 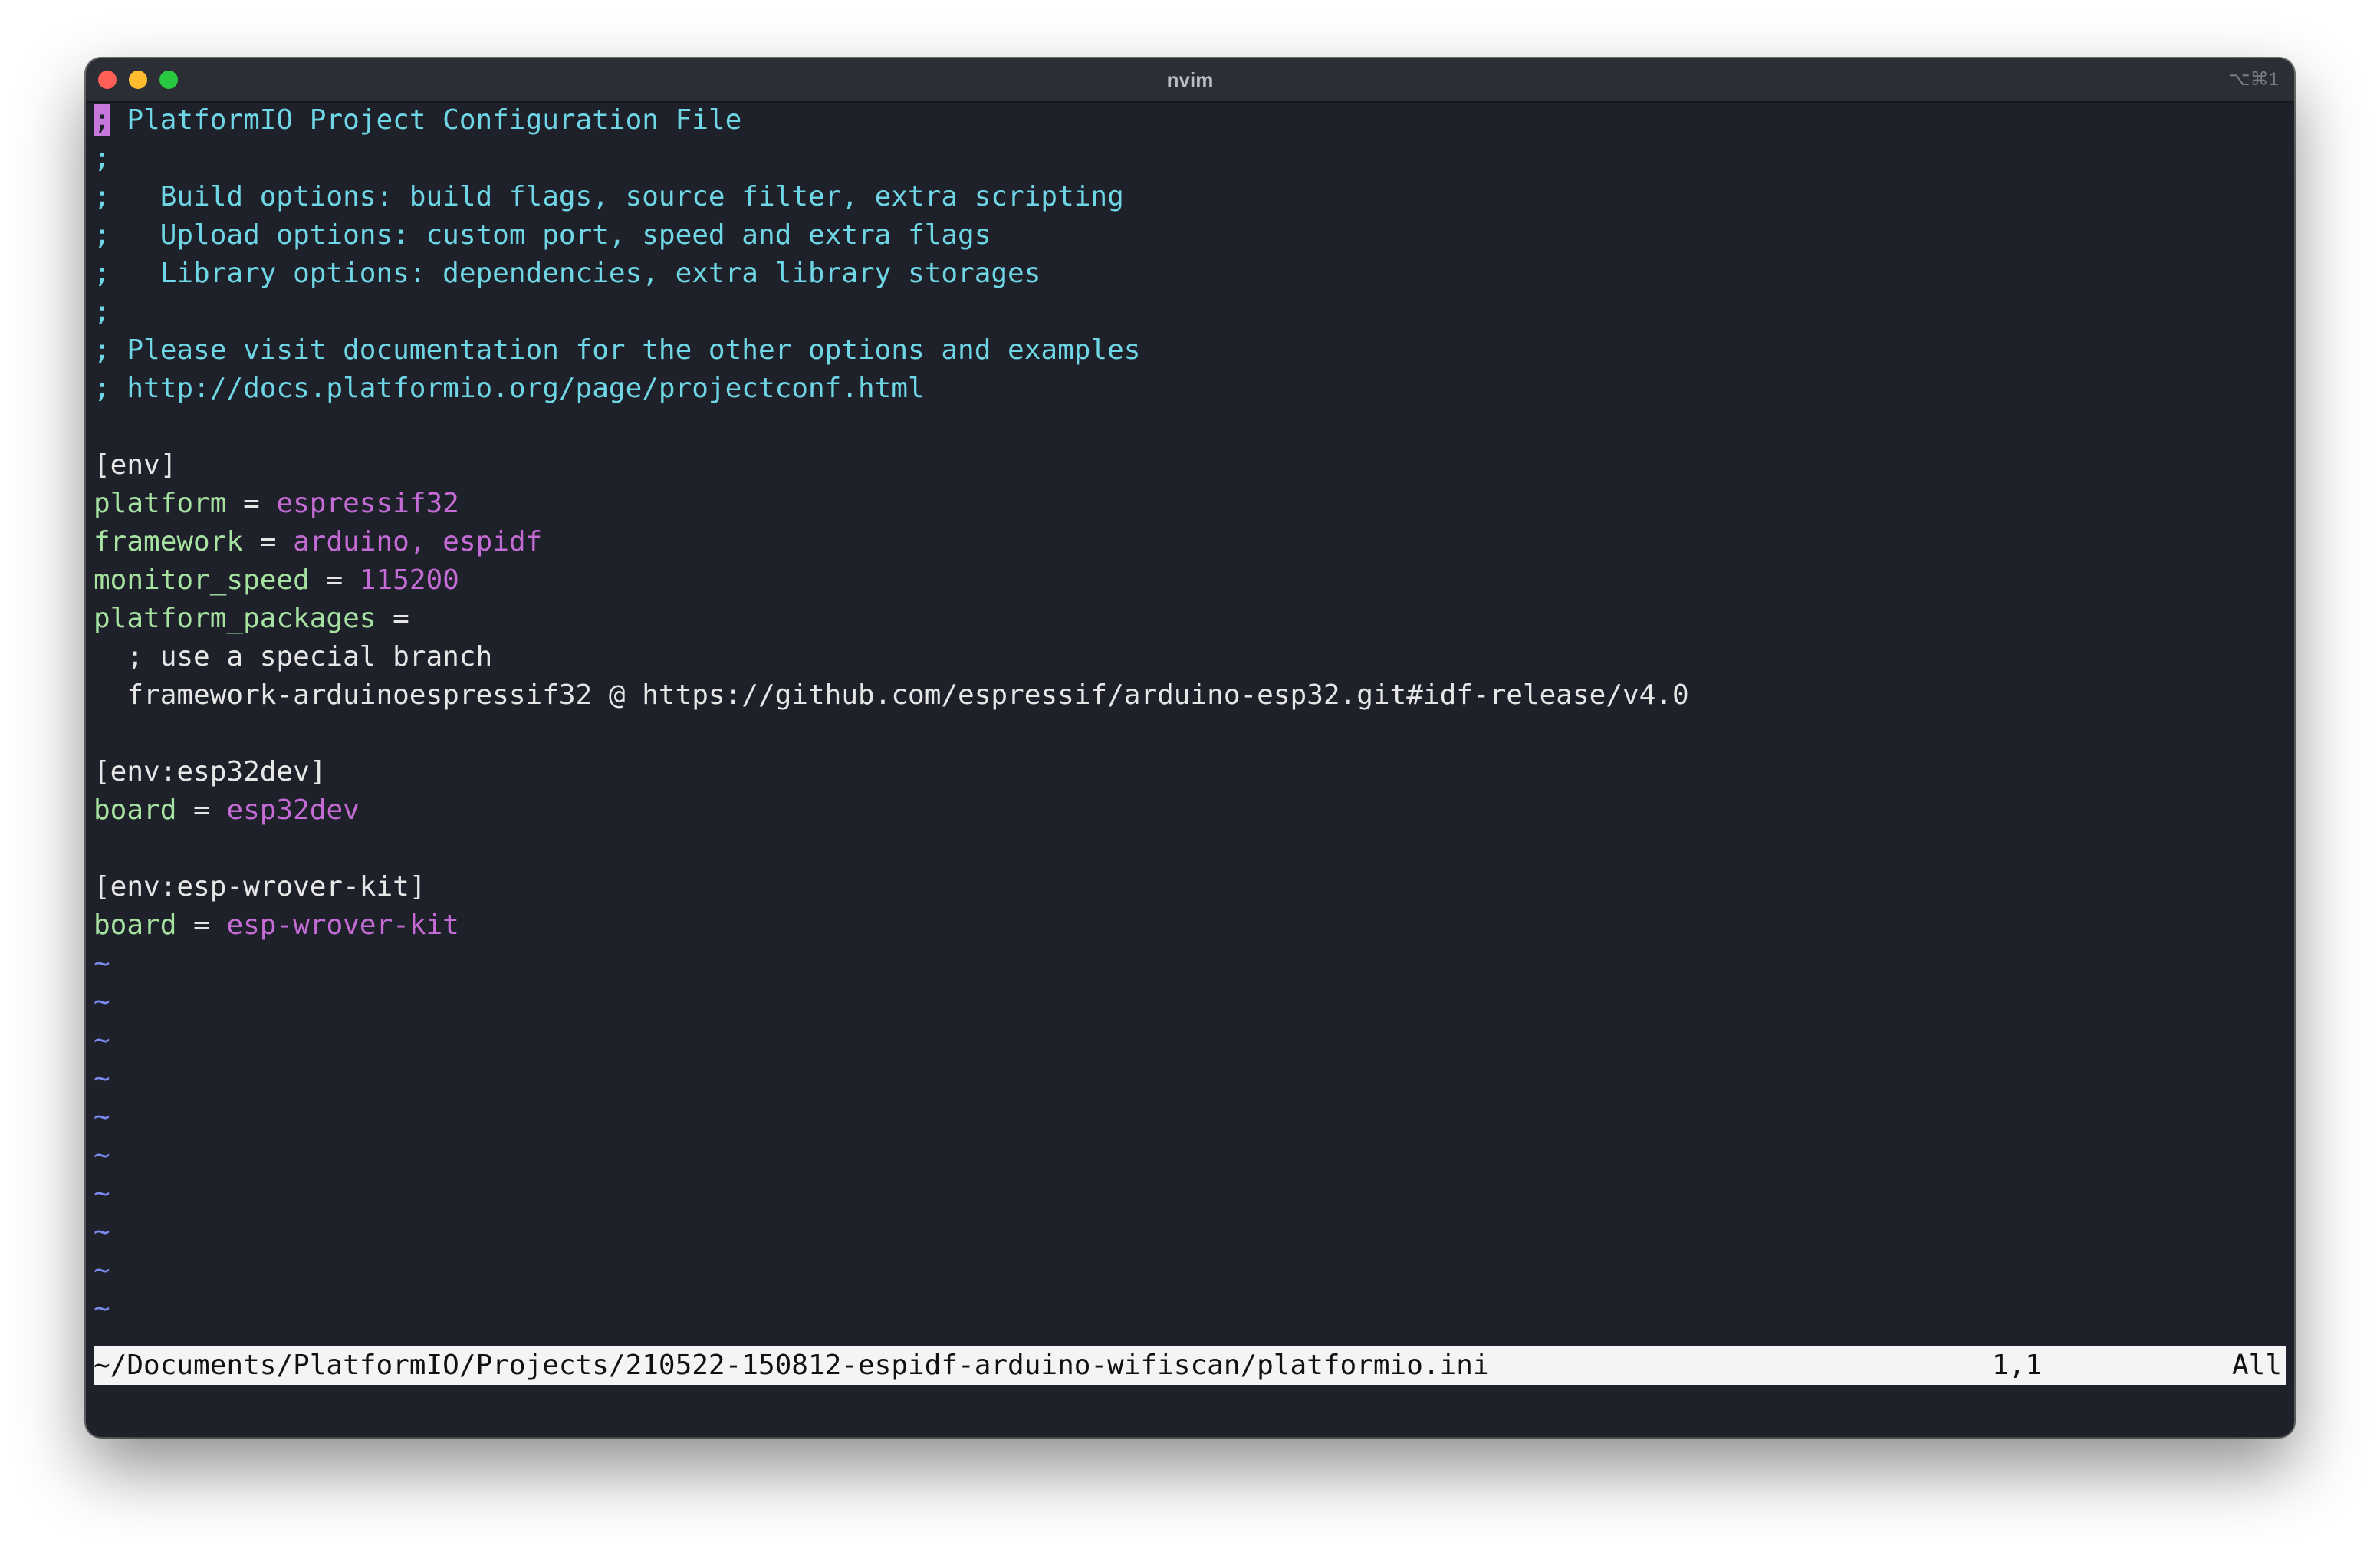 What do you see at coordinates (211, 772) in the screenshot?
I see `section-header: [env:esp32dev]` at bounding box center [211, 772].